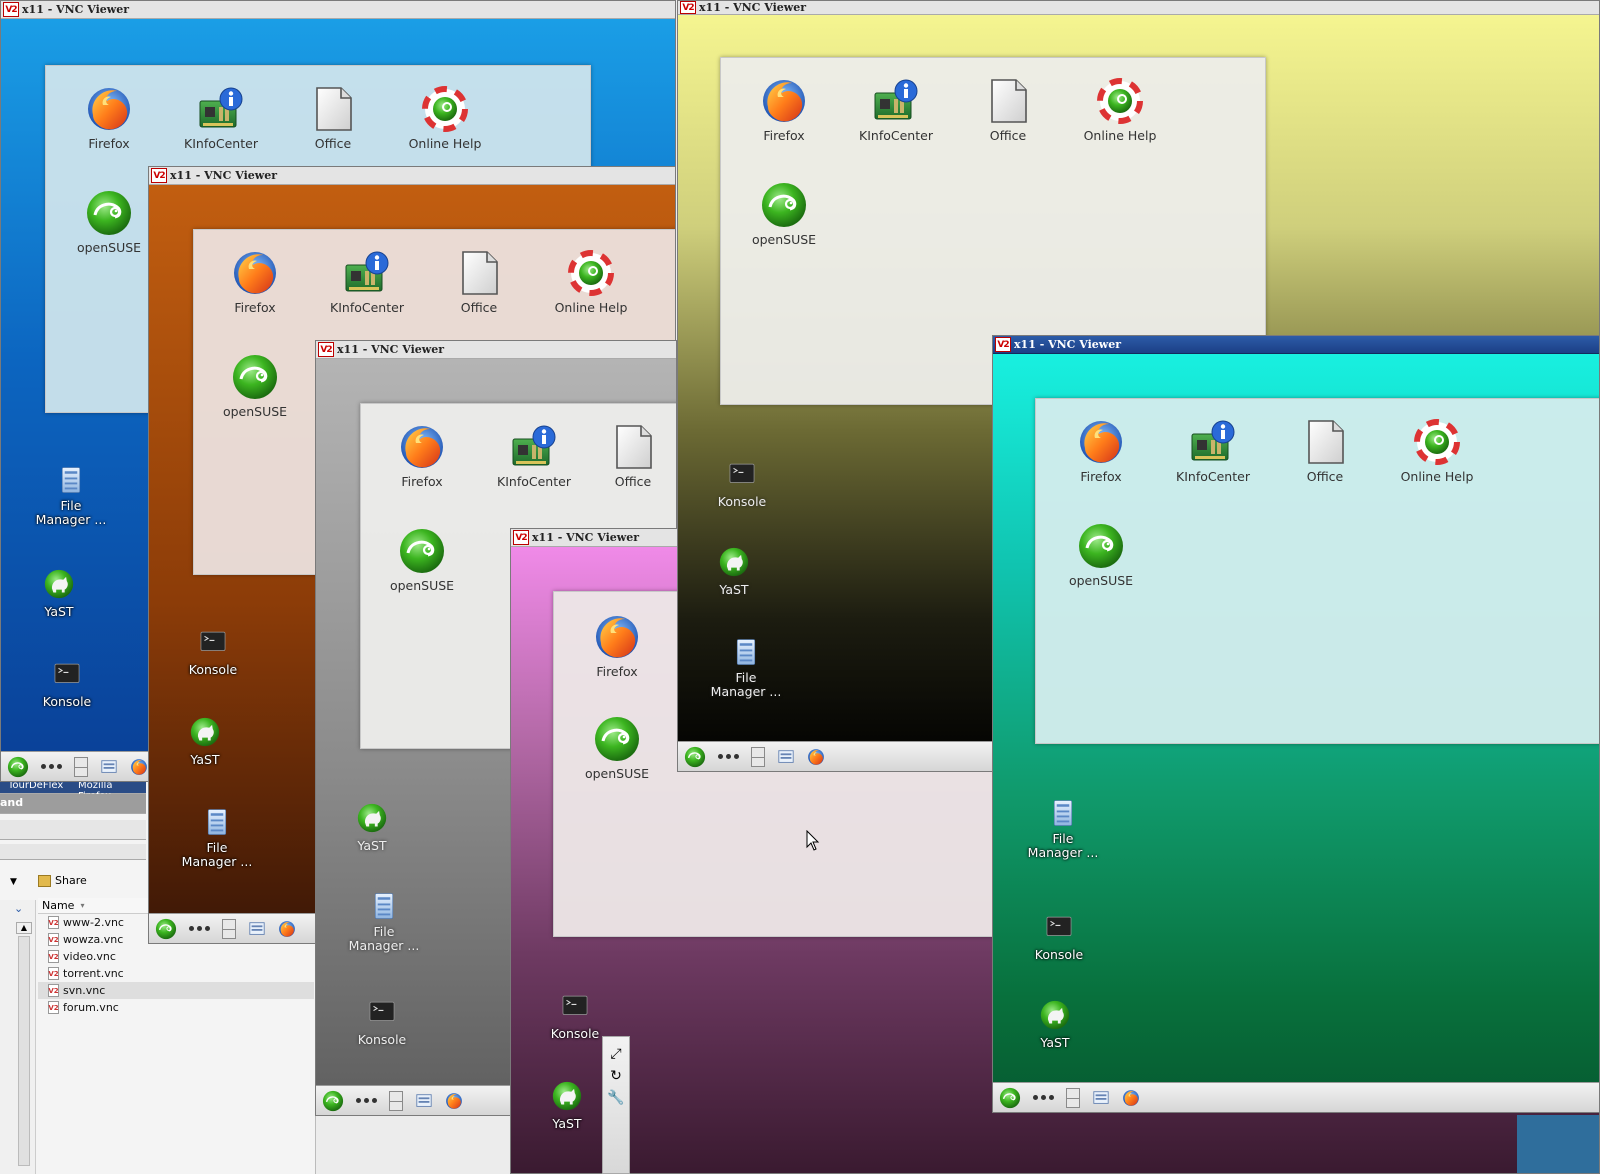 The image size is (1600, 1174). I want to click on icon-label: YaST, so click(1055, 1042).